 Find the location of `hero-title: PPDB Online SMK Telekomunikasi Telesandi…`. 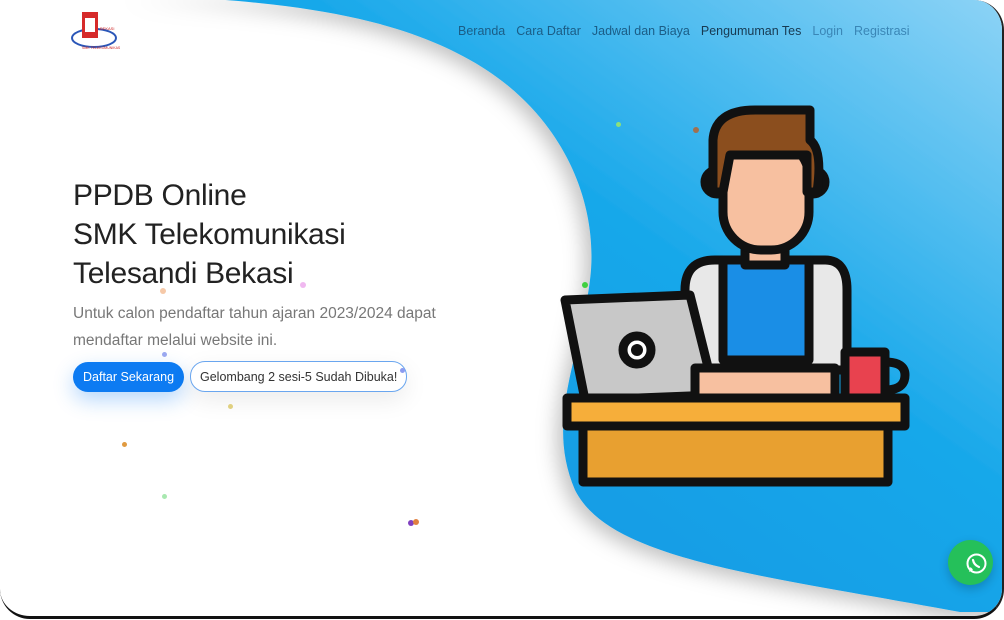

hero-title: PPDB Online SMK Telekomunikasi Telesandi… is located at coordinates (209, 234).